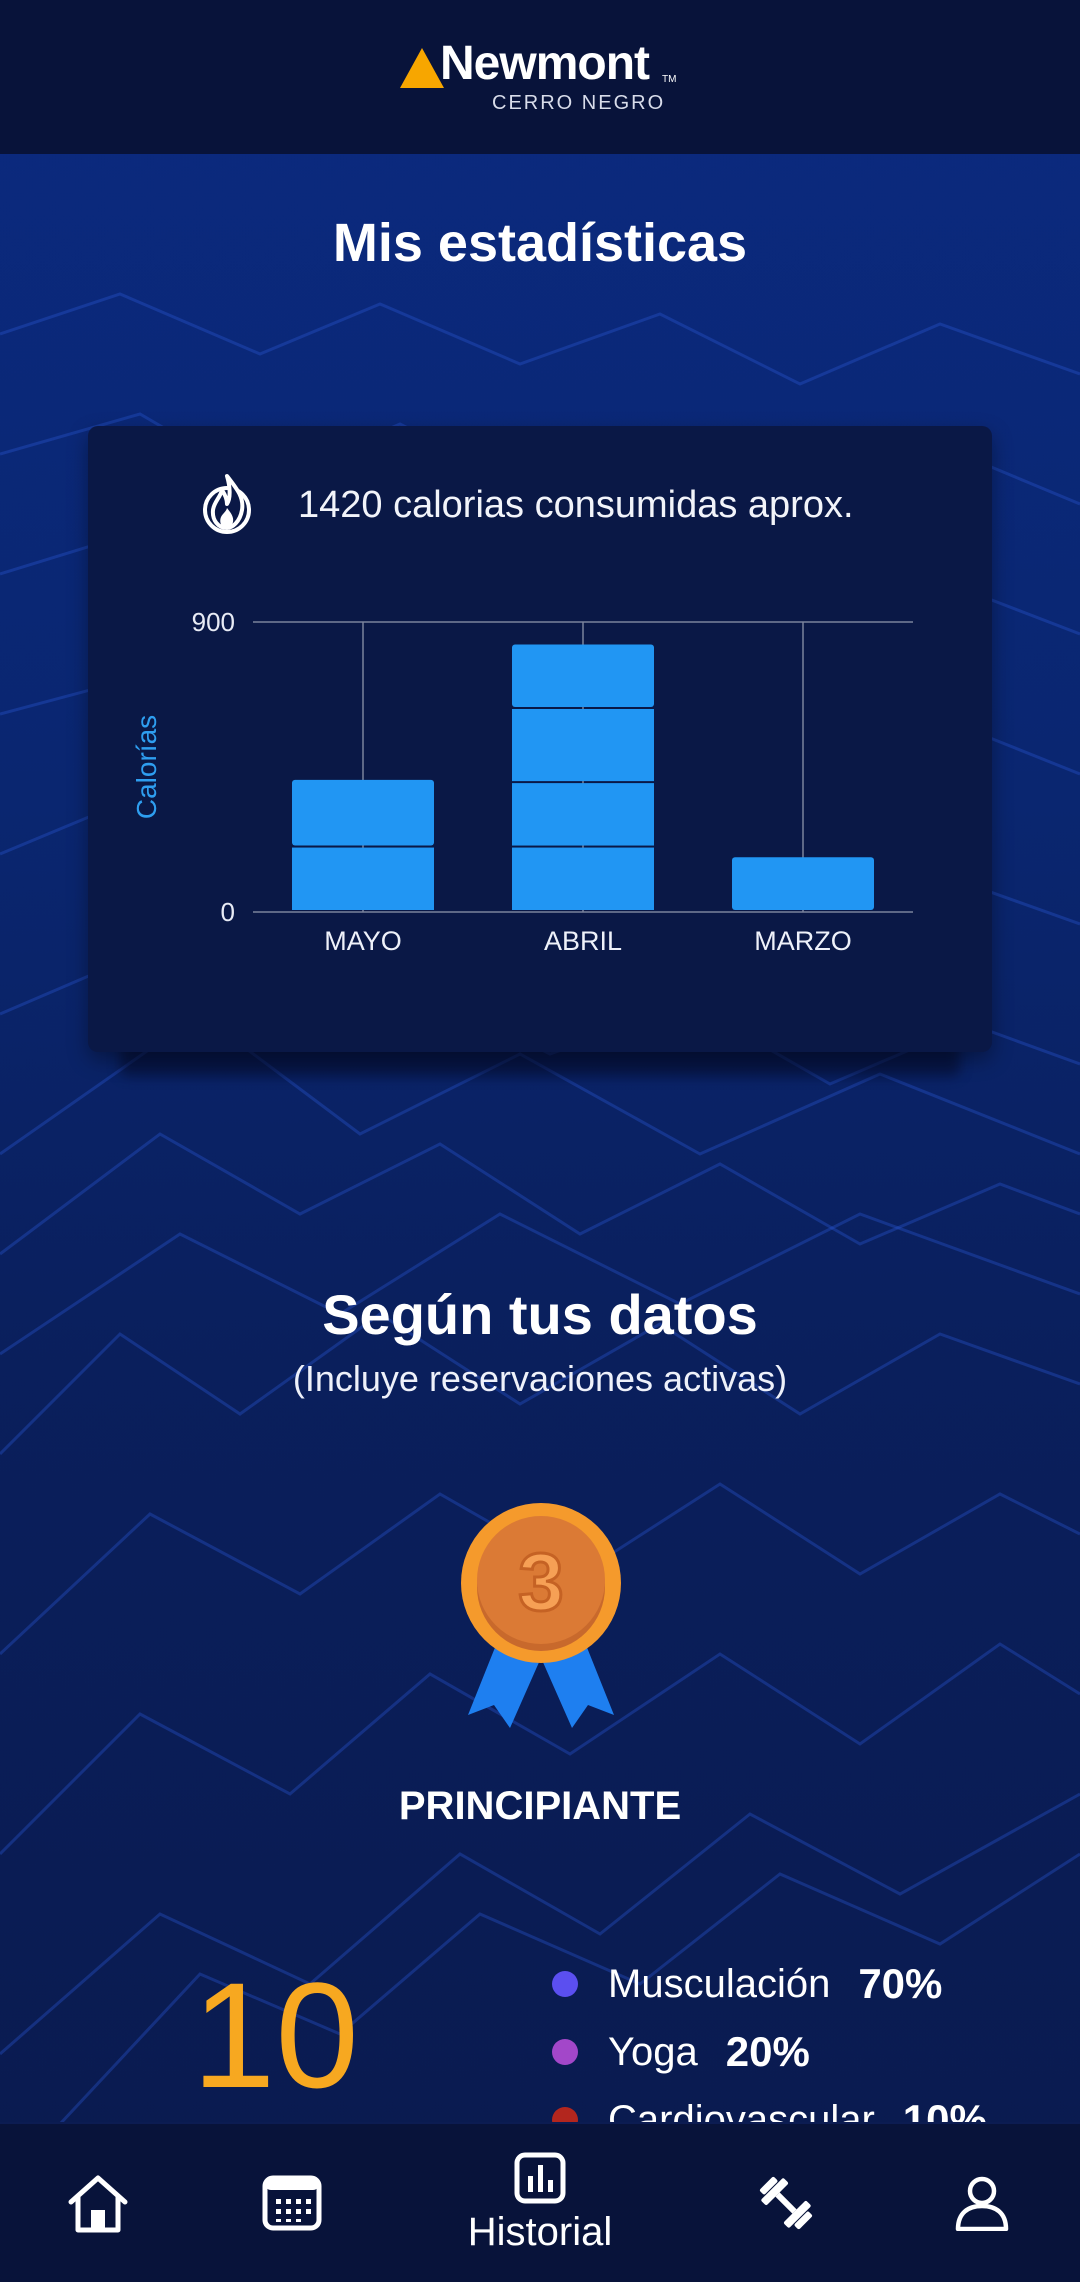 The image size is (1080, 2282). Describe the element at coordinates (227, 504) in the screenshot. I see `flame-icon` at that location.